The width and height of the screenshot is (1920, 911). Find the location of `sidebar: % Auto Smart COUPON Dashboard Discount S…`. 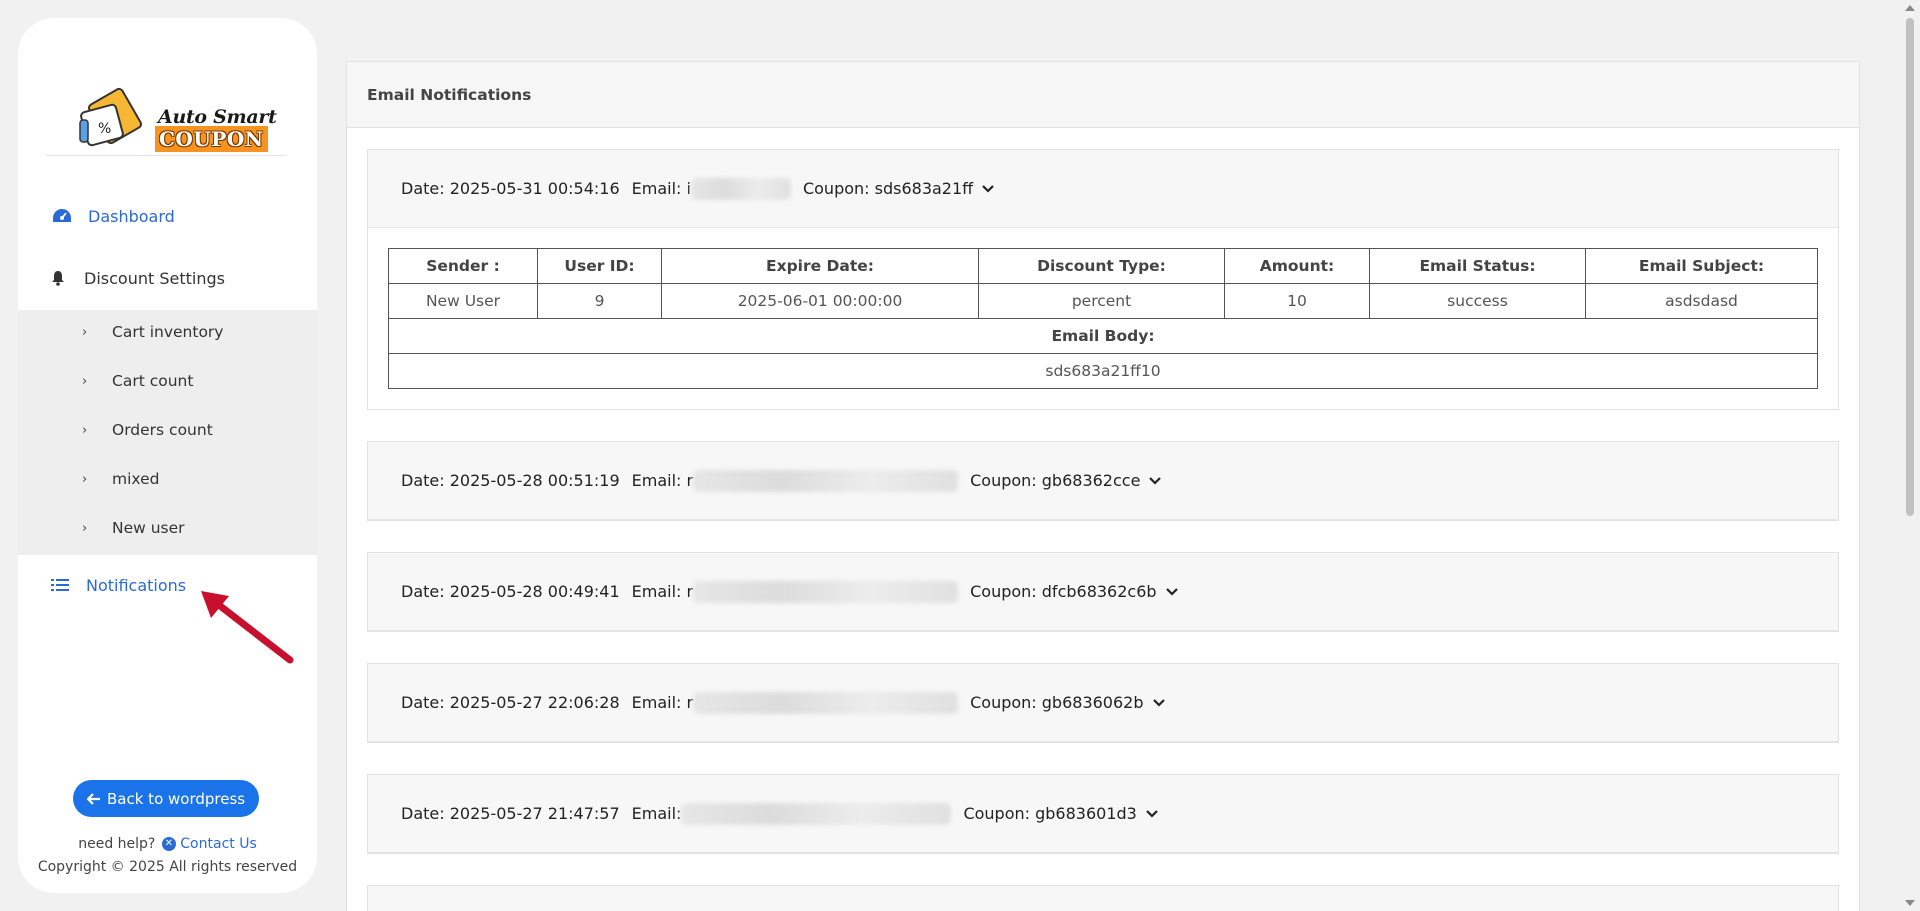

sidebar: % Auto Smart COUPON Dashboard Discount S… is located at coordinates (167, 455).